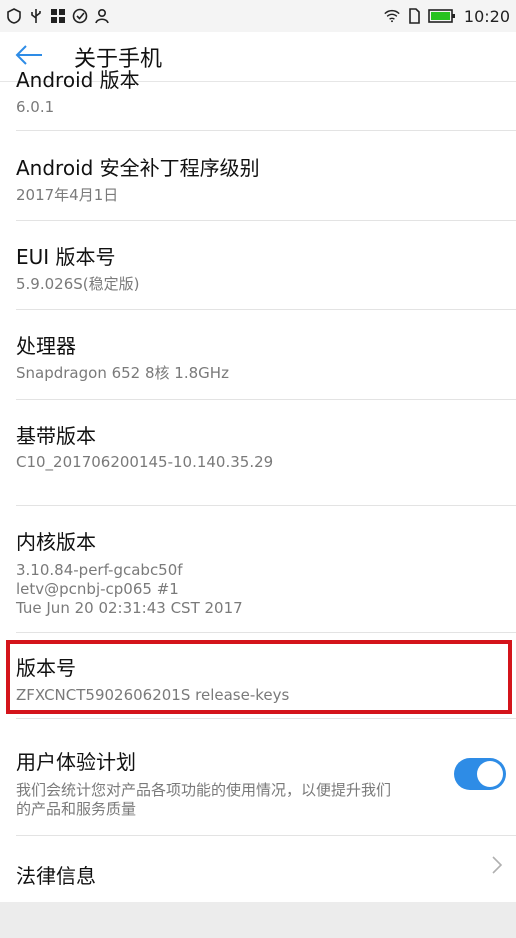 This screenshot has height=938, width=516. I want to click on item-title: 用户体验计划, so click(76, 762).